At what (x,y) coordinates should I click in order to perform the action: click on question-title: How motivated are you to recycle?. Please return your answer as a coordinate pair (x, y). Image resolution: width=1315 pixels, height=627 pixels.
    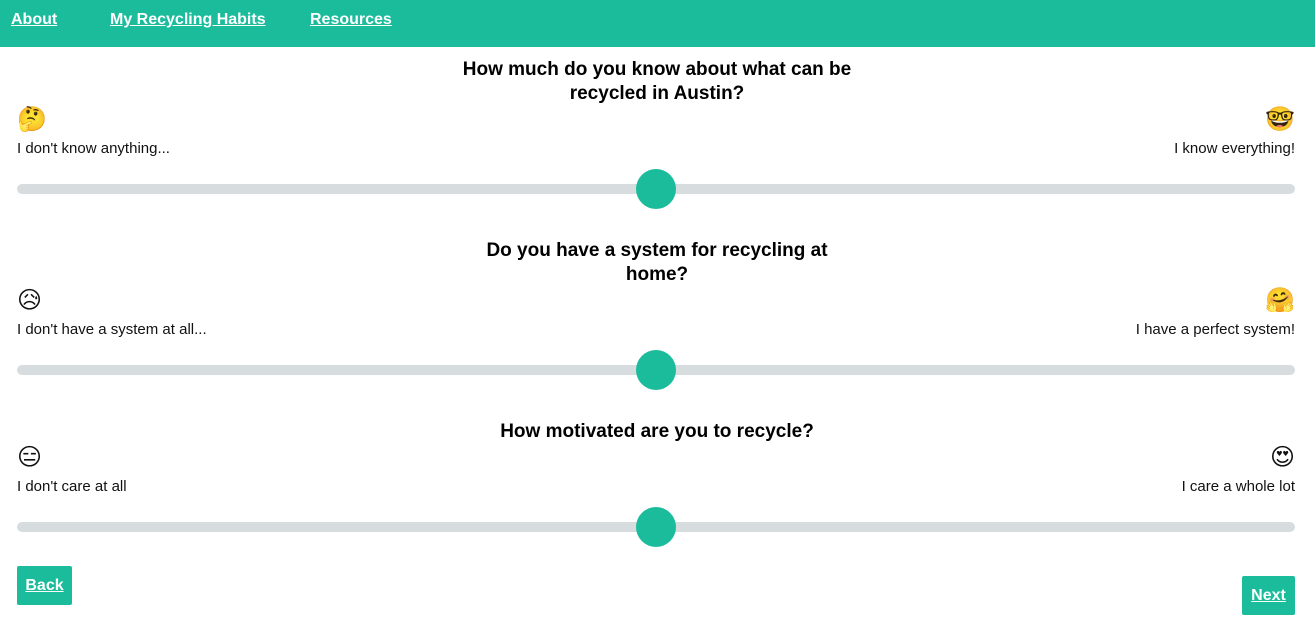
    Looking at the image, I should click on (657, 431).